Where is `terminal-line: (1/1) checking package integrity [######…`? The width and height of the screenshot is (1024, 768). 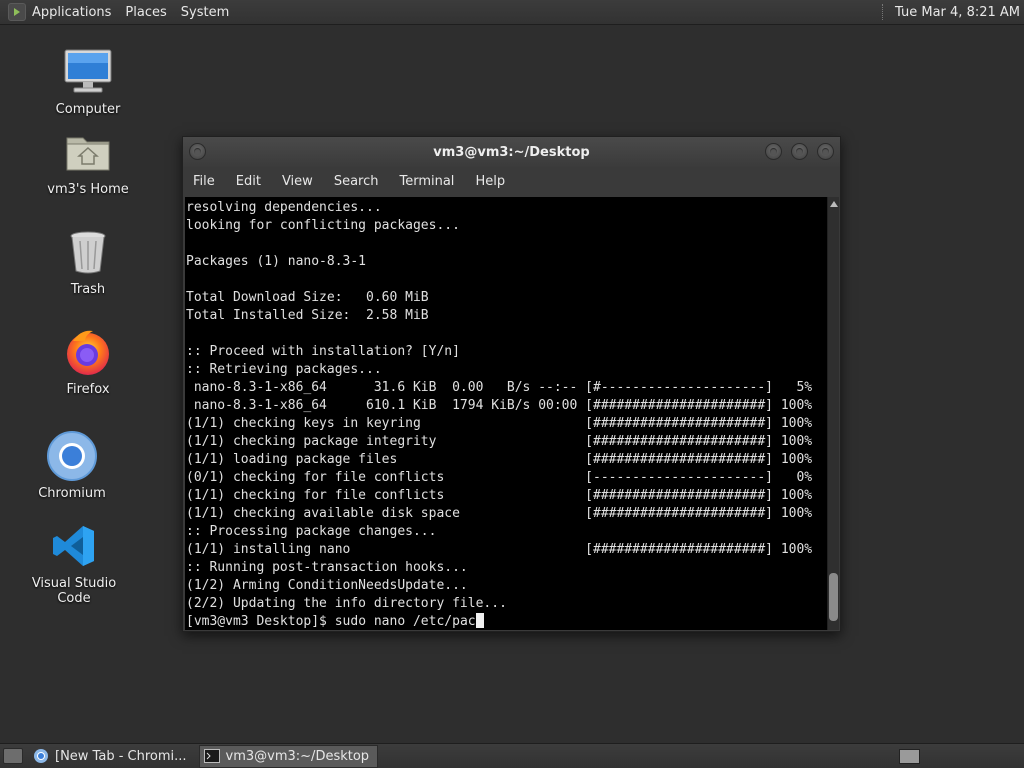 terminal-line: (1/1) checking package integrity [######… is located at coordinates (499, 441).